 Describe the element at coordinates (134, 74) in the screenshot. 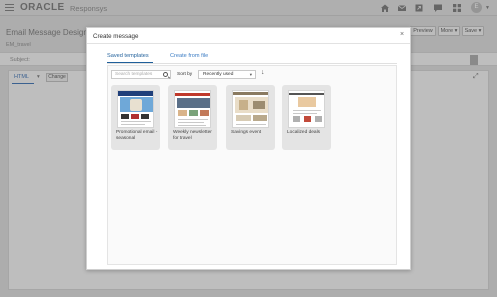

I see `search-placeholder: Search templates` at that location.